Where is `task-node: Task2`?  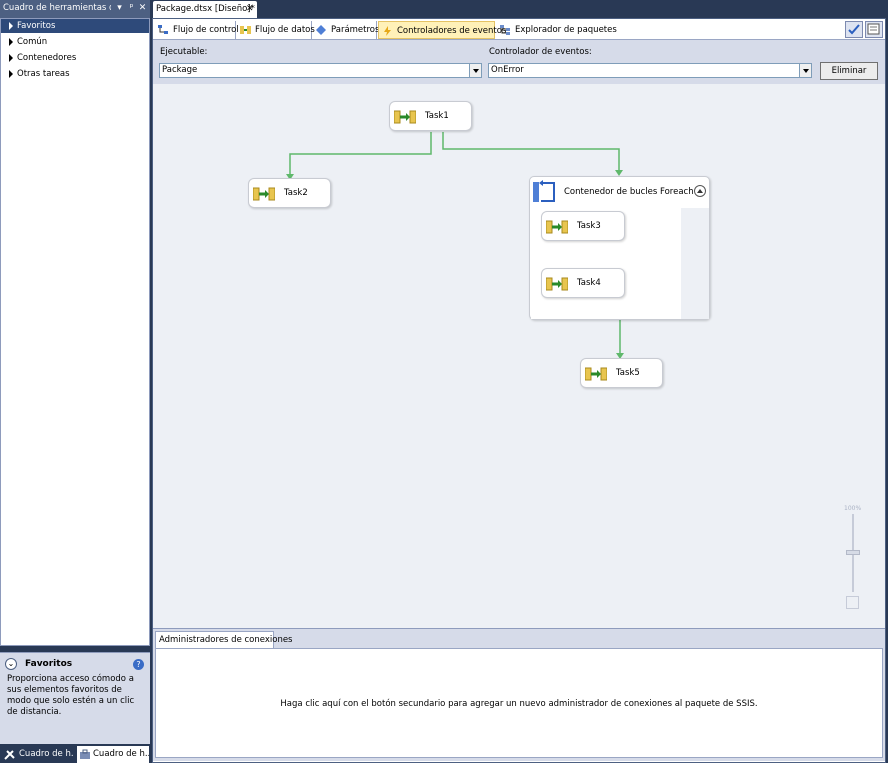
task-node: Task2 is located at coordinates (289, 193).